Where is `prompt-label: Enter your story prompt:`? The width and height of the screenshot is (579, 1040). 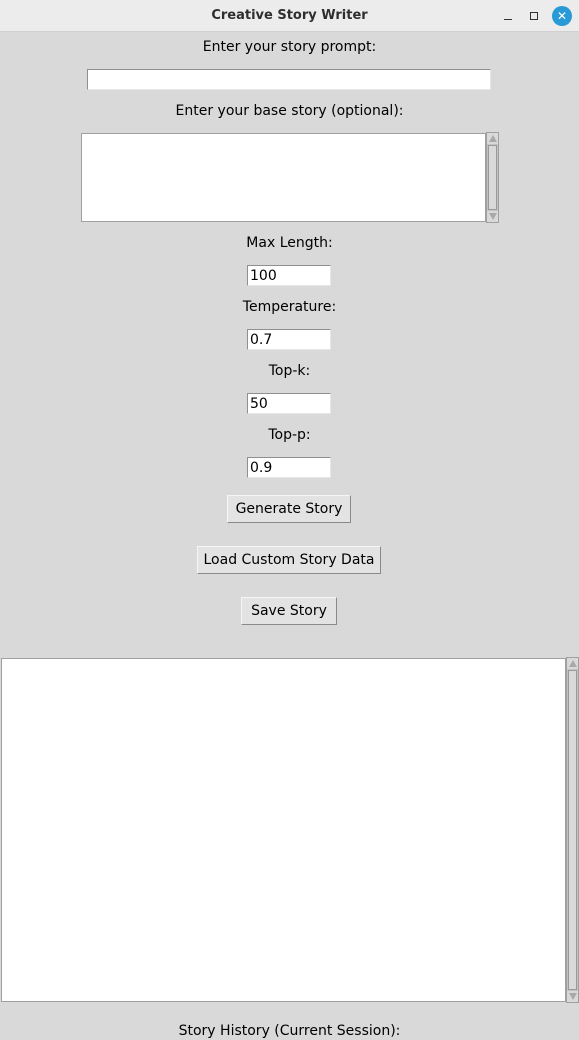 prompt-label: Enter your story prompt: is located at coordinates (289, 47).